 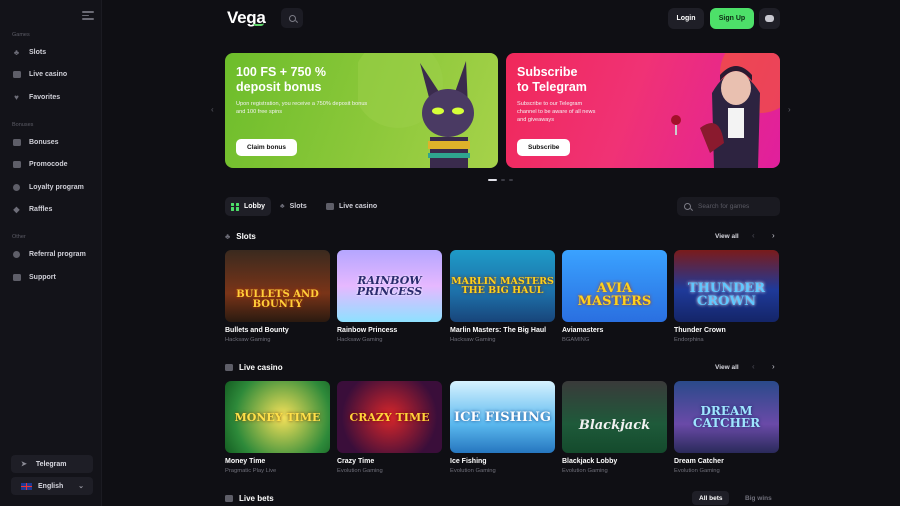 What do you see at coordinates (758, 498) in the screenshot?
I see `tab-big-wins: Big wins` at bounding box center [758, 498].